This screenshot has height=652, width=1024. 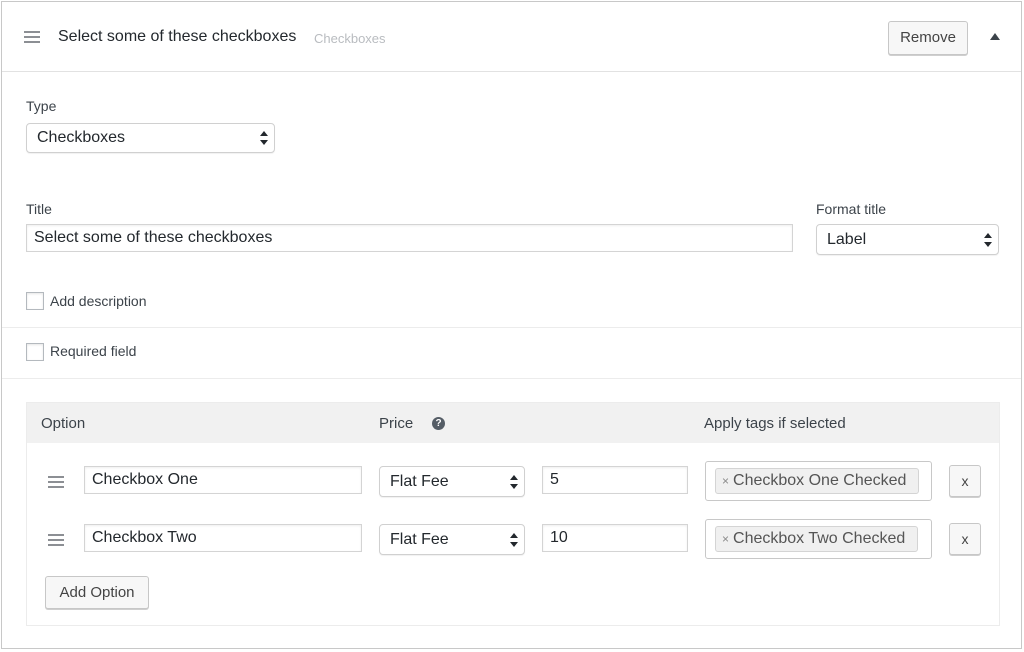 I want to click on price-value: 5, so click(x=554, y=479).